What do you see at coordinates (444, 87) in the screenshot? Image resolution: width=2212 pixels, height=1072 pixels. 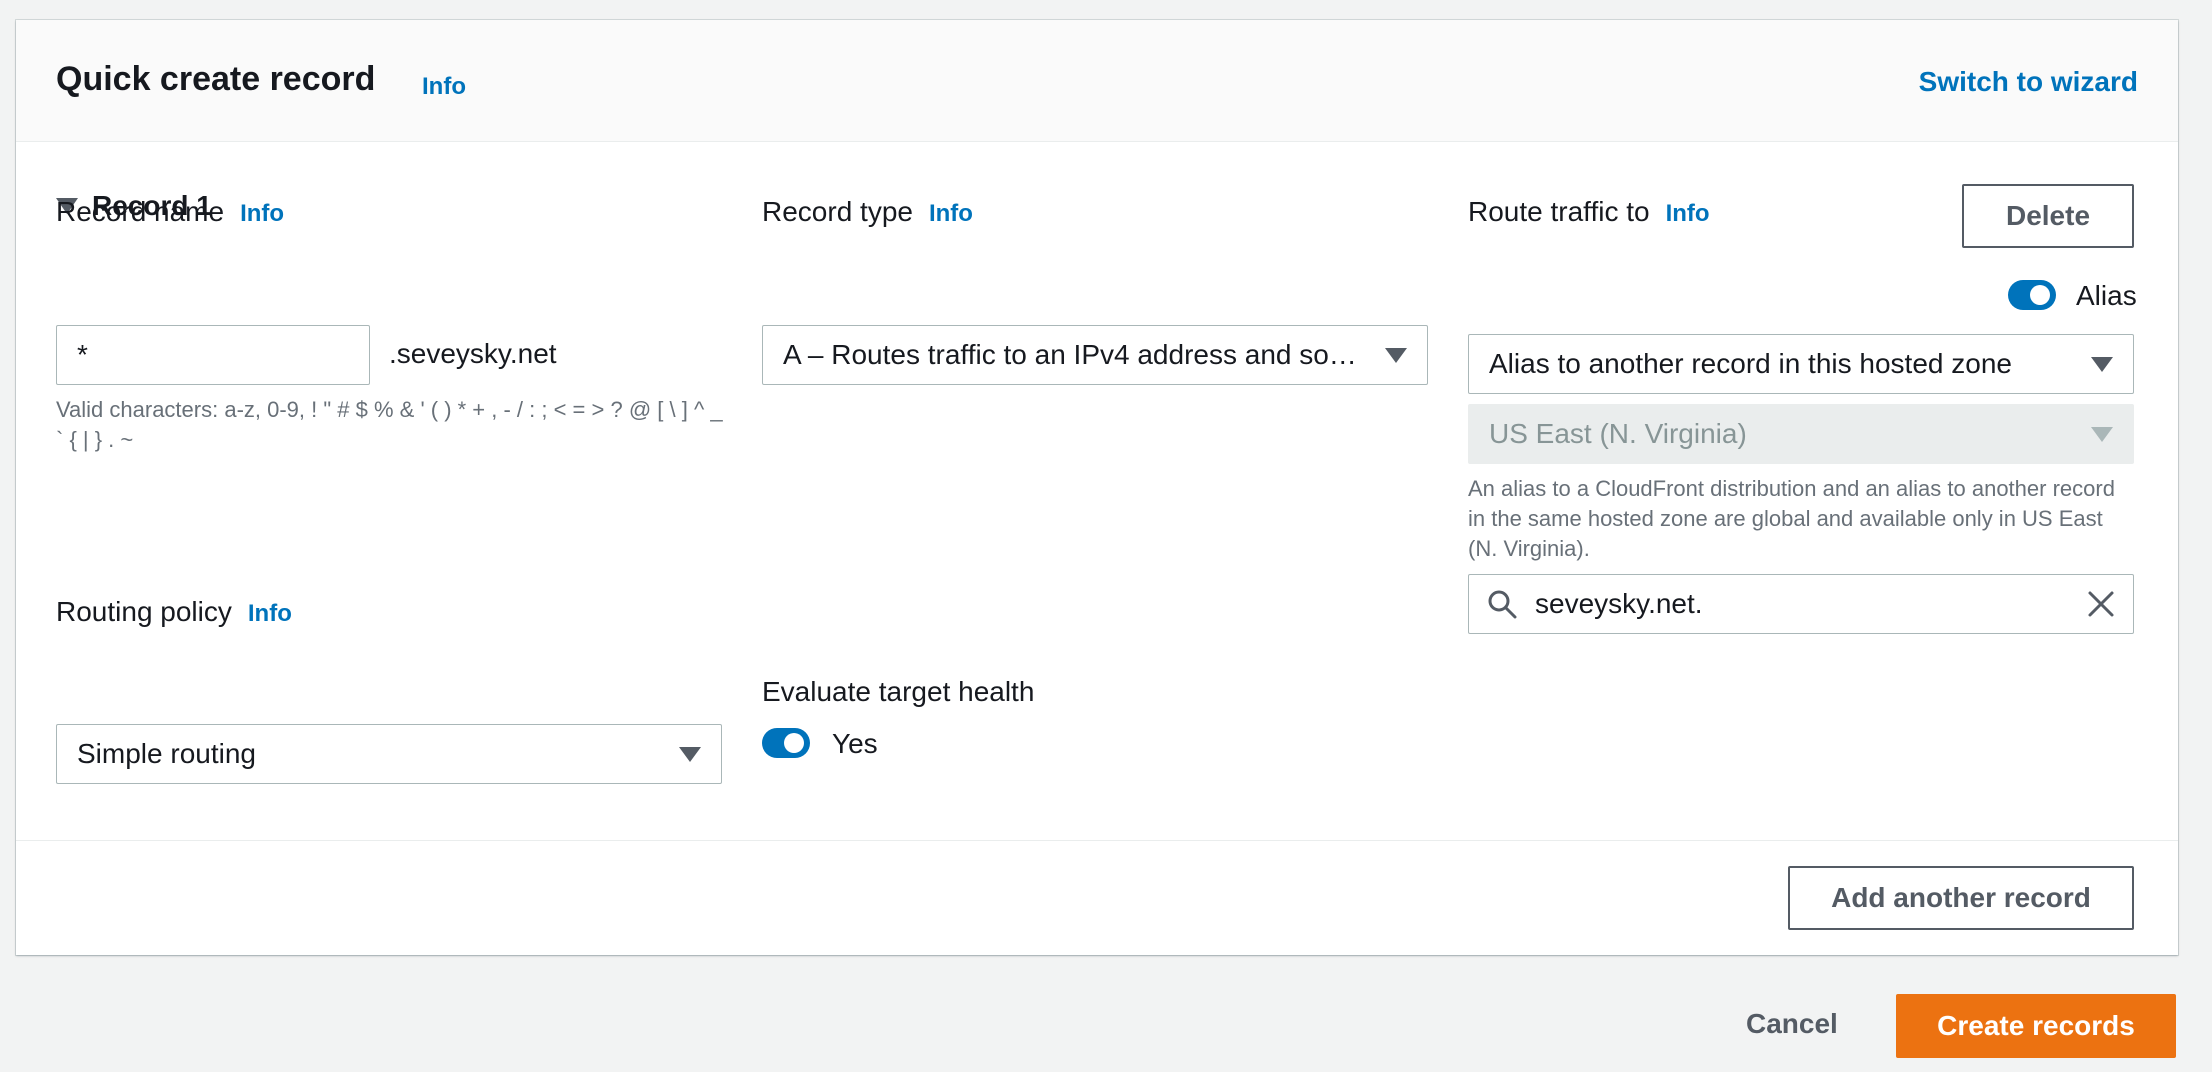 I see `title-info-link: Info` at bounding box center [444, 87].